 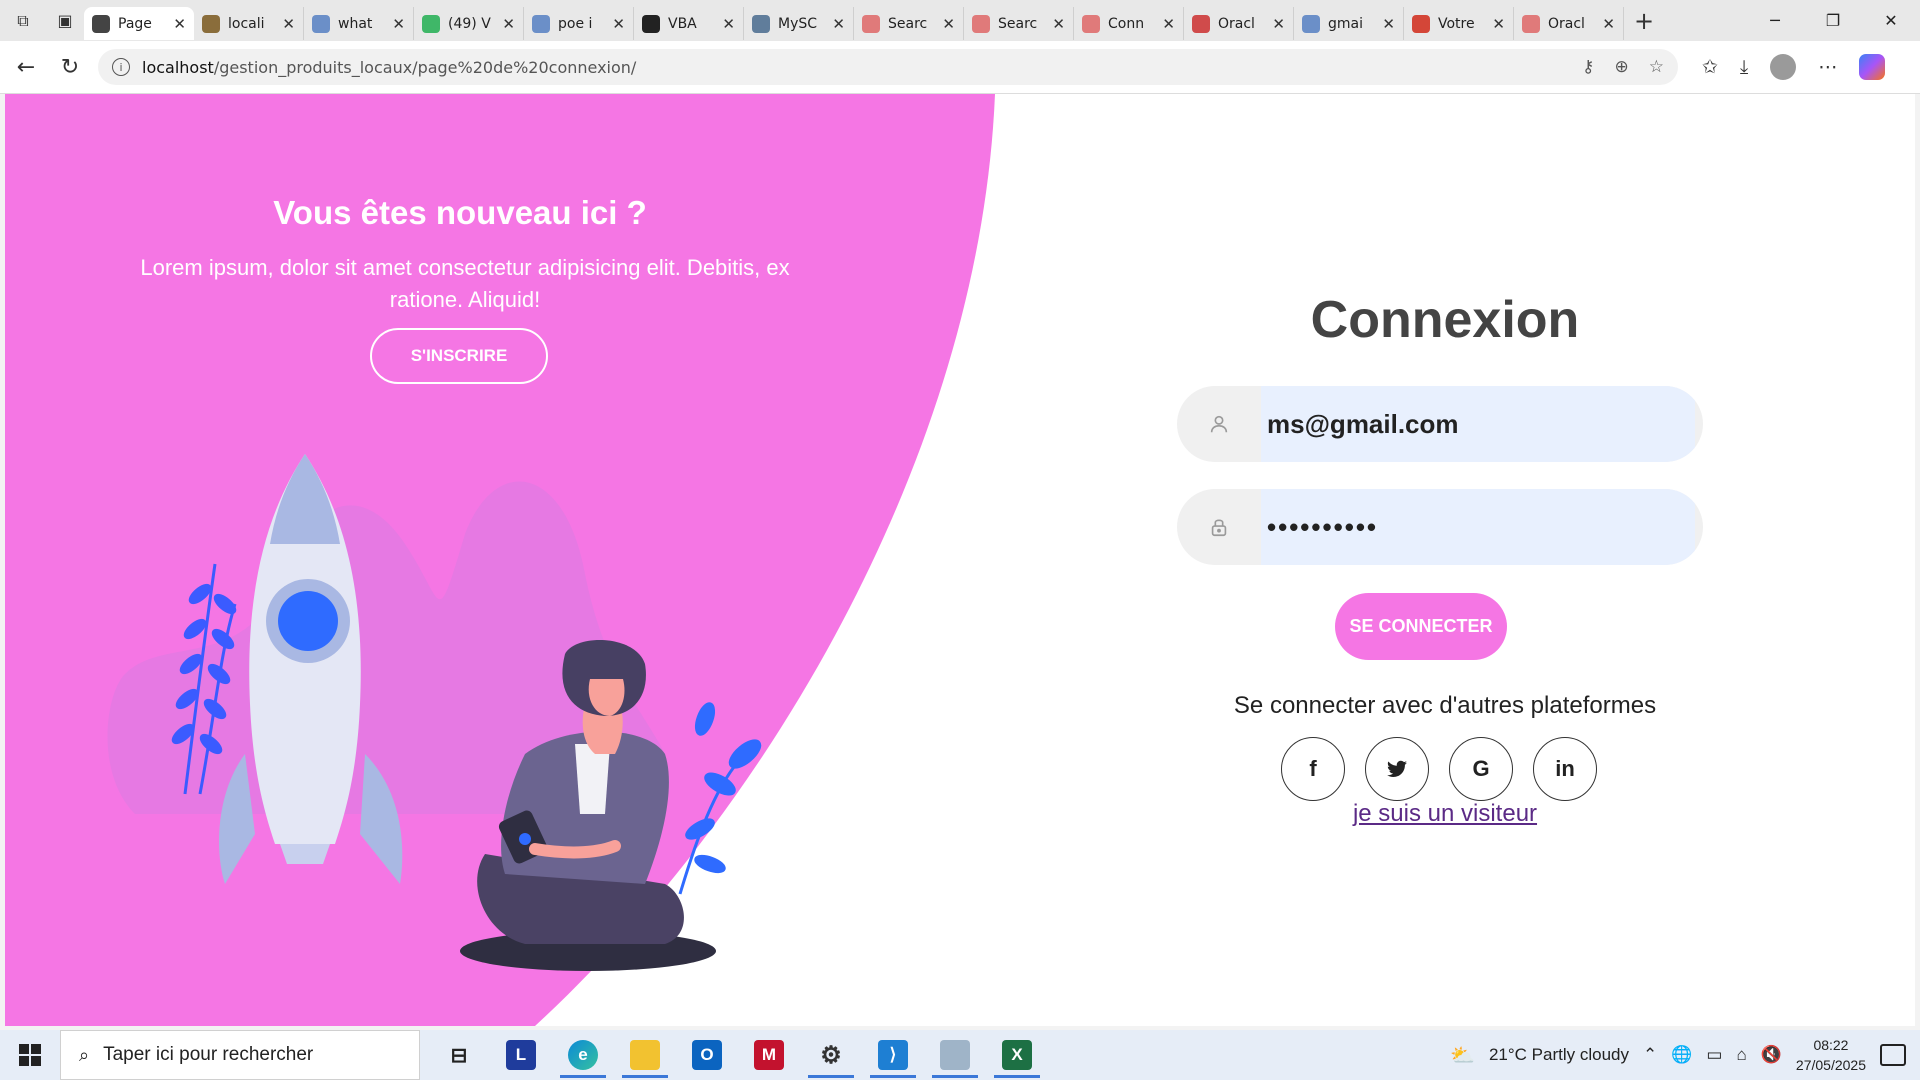 What do you see at coordinates (240, 1055) in the screenshot?
I see `taskbar-search: ⌕ Taper ici pour rechercher` at bounding box center [240, 1055].